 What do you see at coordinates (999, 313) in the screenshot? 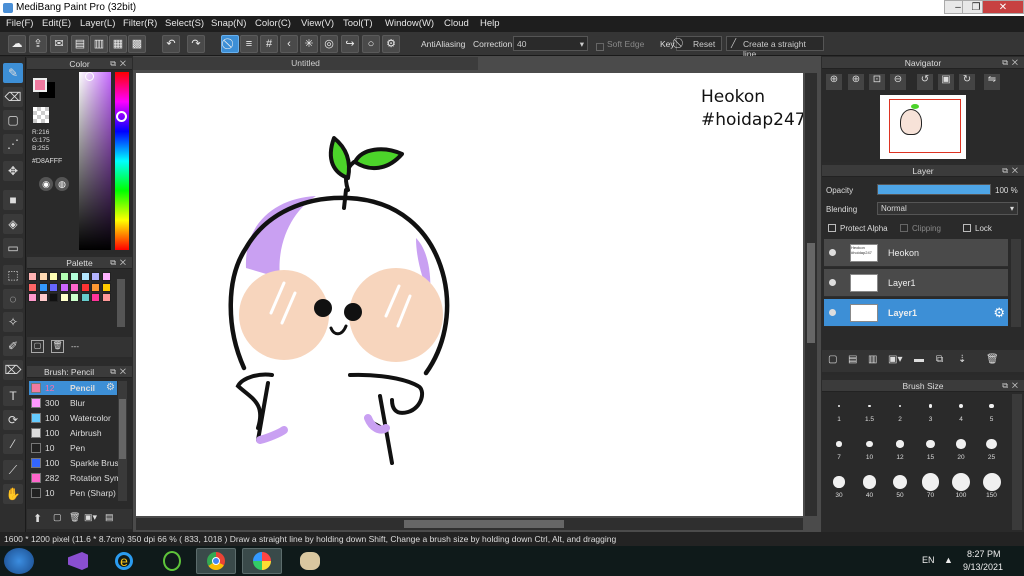
I see `layer-settings-gear-icon: ⚙` at bounding box center [999, 313].